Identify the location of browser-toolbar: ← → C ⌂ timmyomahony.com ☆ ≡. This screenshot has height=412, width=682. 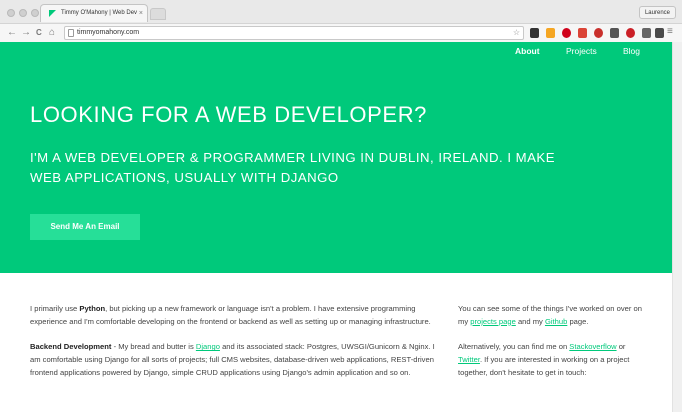
(341, 32).